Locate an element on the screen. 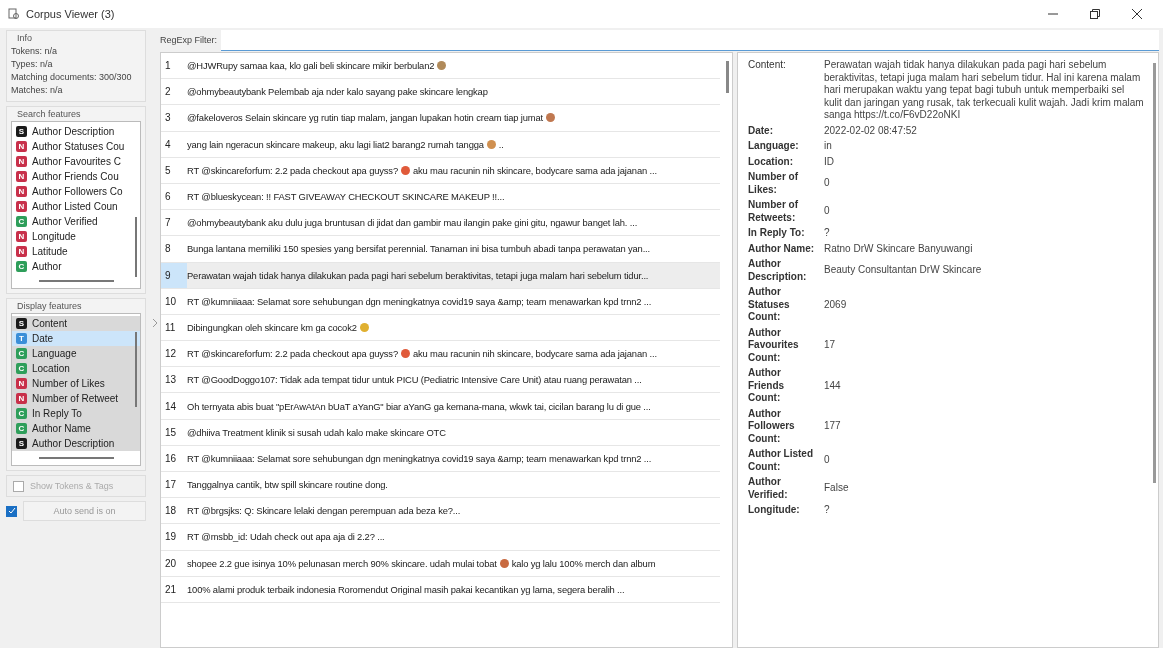  document-row: 4 yang lain ngeracun skincare makeup, aku lagi liat2 barang2 rumah tangga .. is located at coordinates (440, 144).